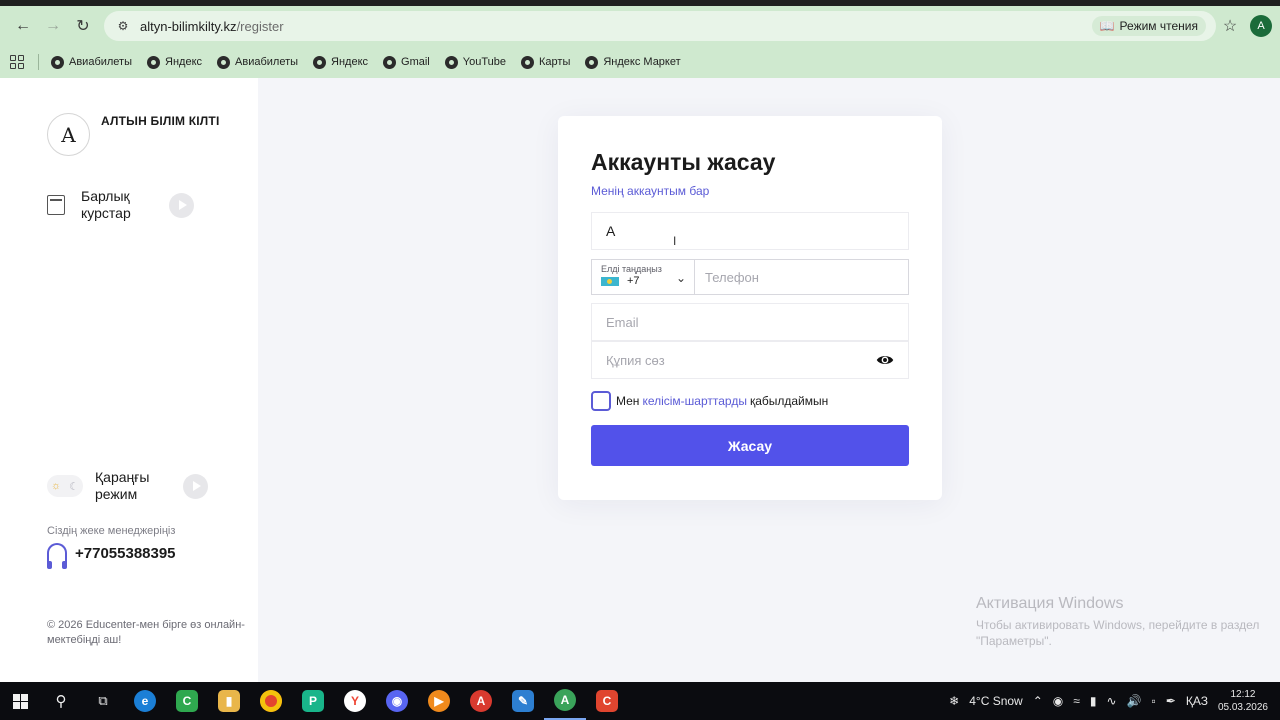 This screenshot has width=1280, height=720. I want to click on pen-icon: ✒, so click(1171, 701).